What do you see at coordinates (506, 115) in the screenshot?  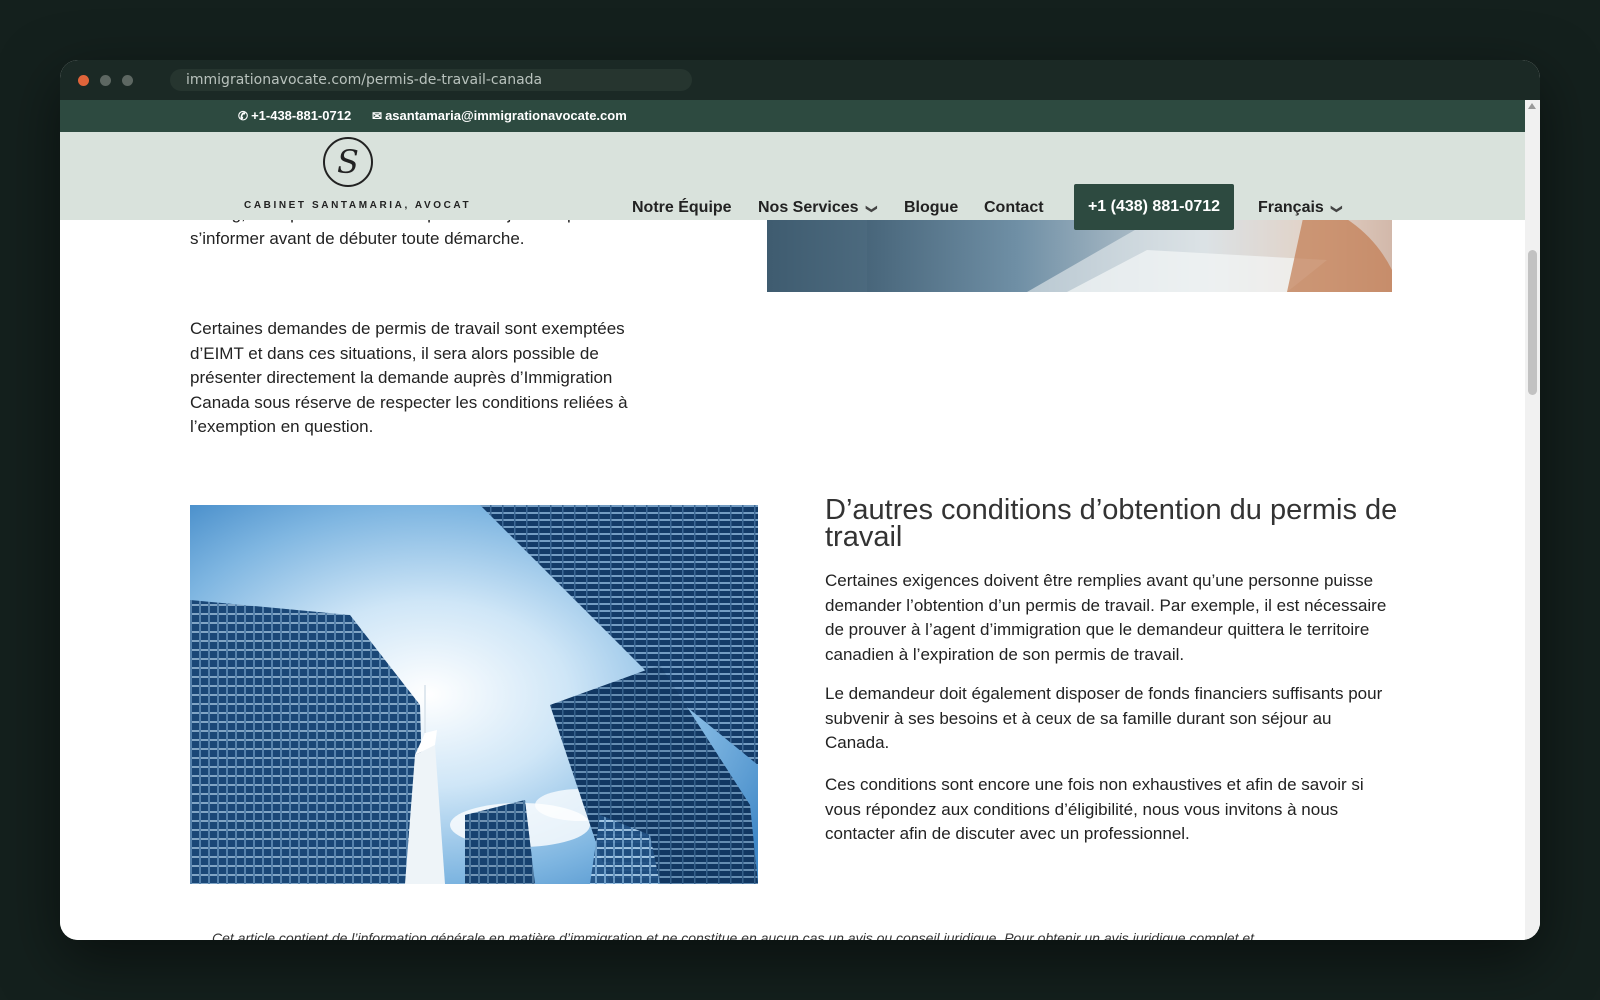 I see `topbar-email-text: asantamaria@immigrationavocate.com` at bounding box center [506, 115].